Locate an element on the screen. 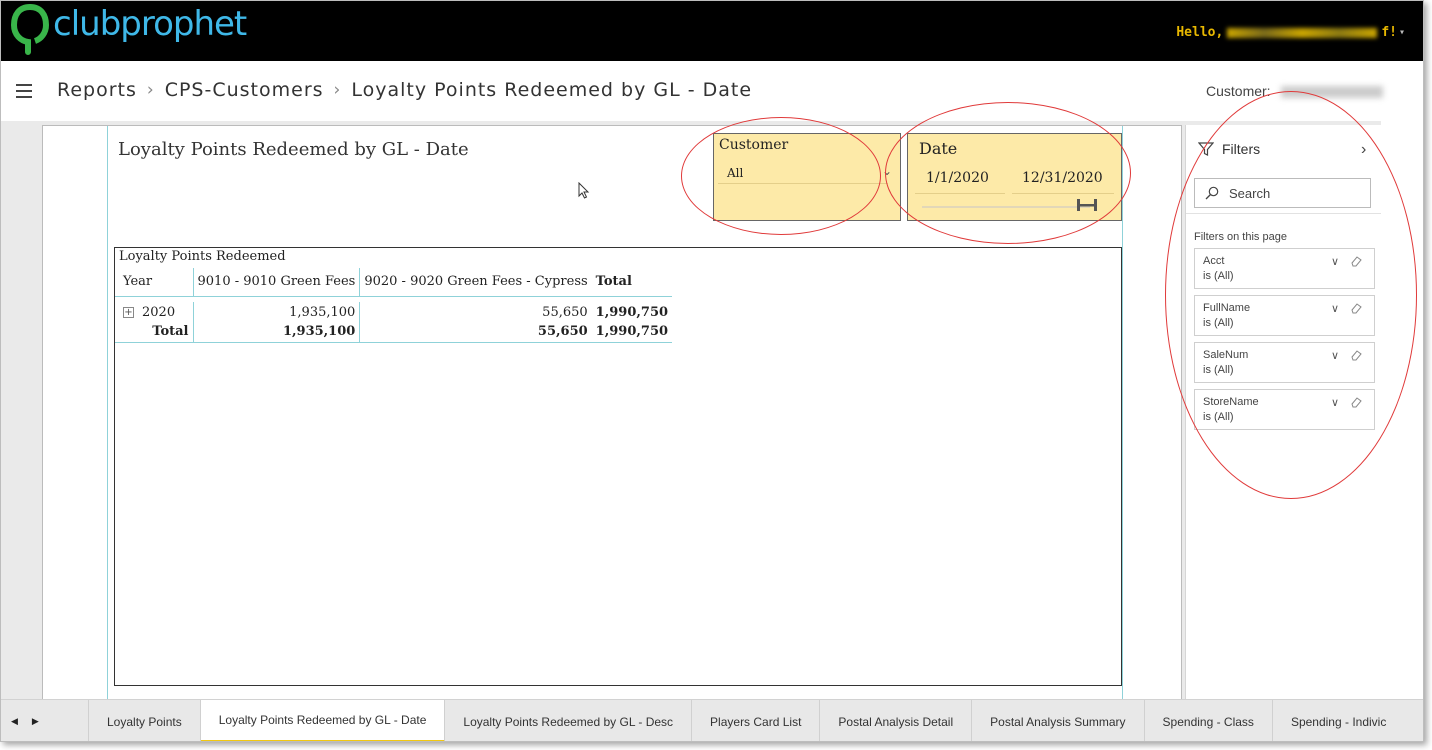 This screenshot has height=750, width=1432. tab-postal-analysis-summary: Postal Analysis Summary is located at coordinates (1058, 720).